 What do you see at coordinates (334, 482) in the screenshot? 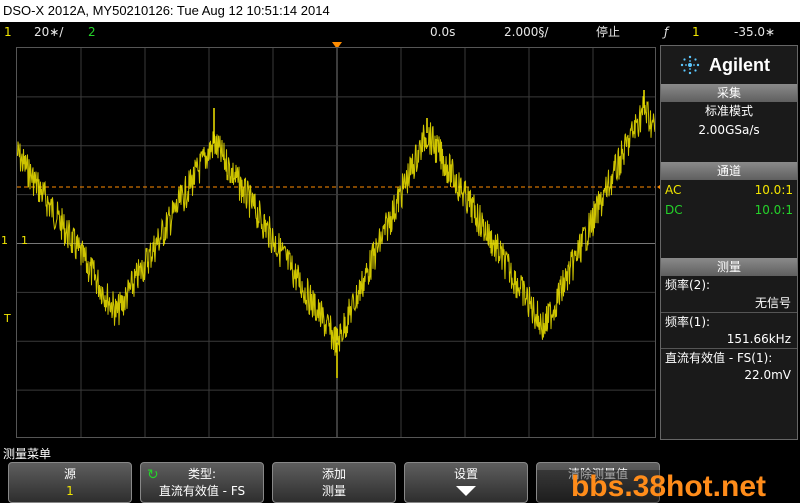
I see `add-measurement-softkey: 添加 测量` at bounding box center [334, 482].